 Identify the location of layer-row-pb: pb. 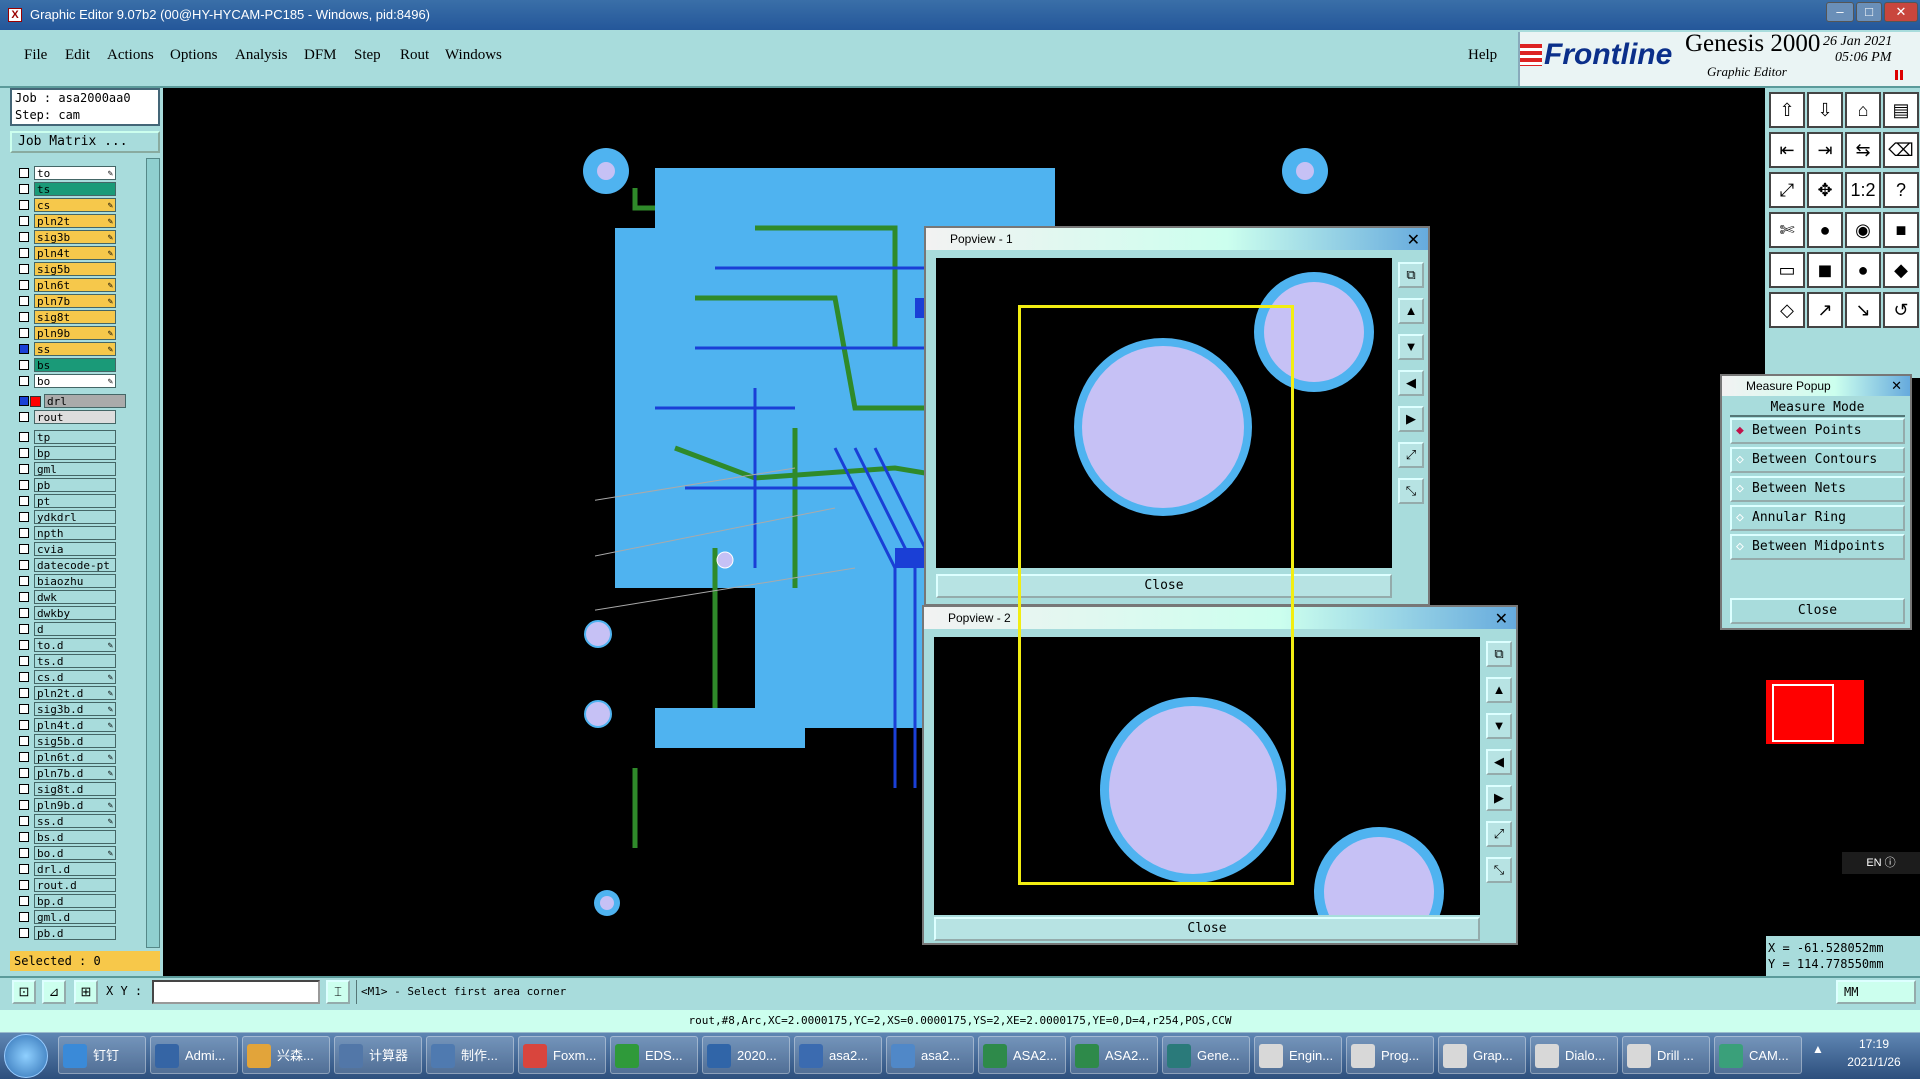
(73, 485).